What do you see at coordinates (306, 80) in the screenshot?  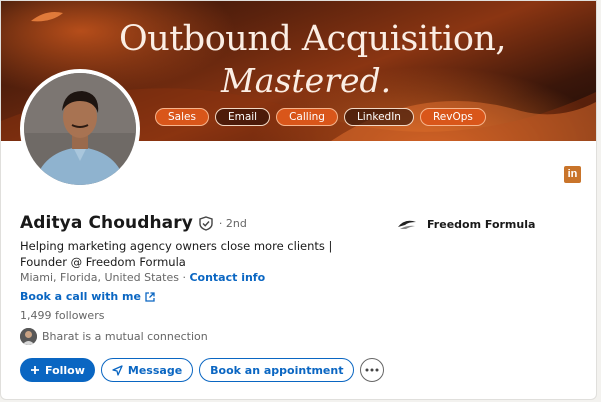 I see `banner-headline-line2: Mastered.` at bounding box center [306, 80].